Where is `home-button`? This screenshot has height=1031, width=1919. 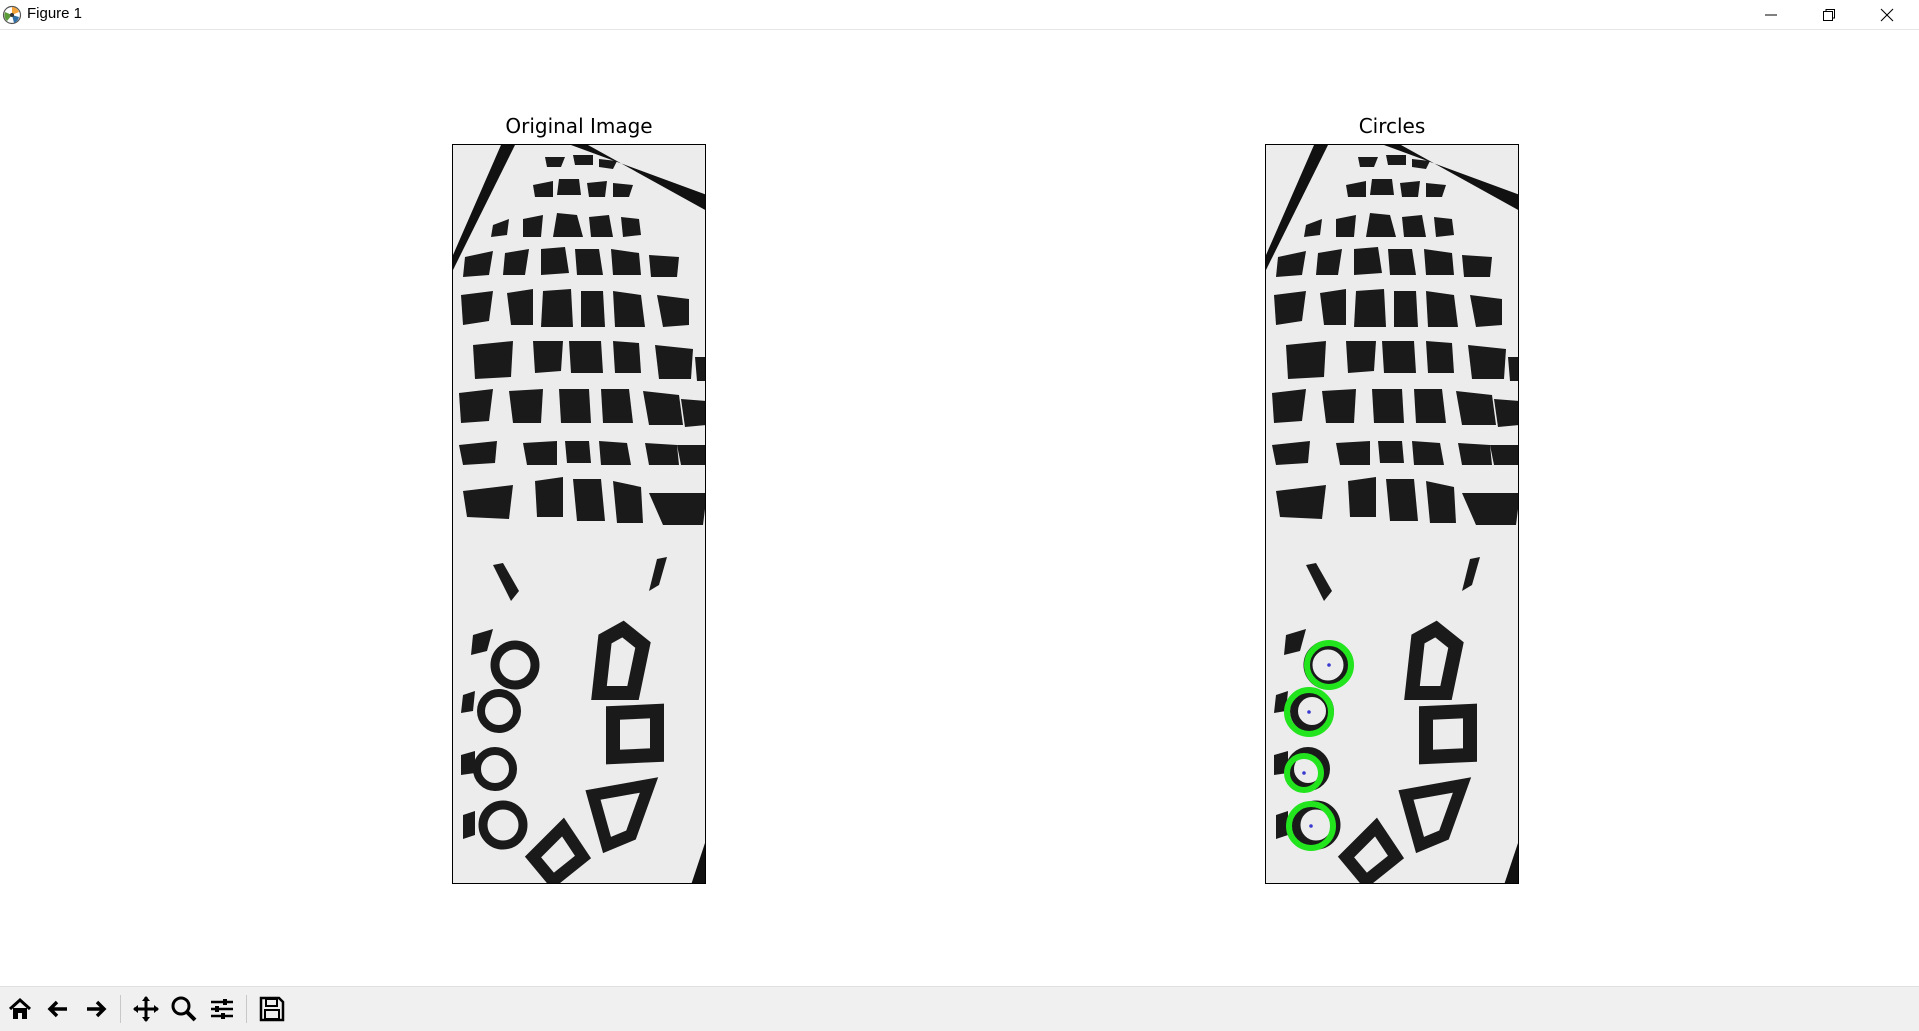
home-button is located at coordinates (20, 1009).